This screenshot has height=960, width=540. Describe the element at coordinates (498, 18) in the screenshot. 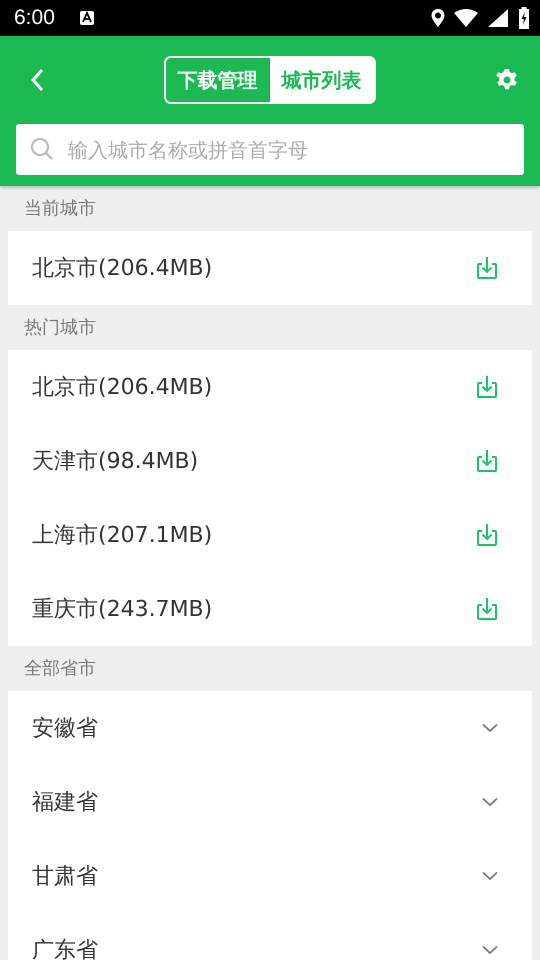

I see `signal-icon` at that location.